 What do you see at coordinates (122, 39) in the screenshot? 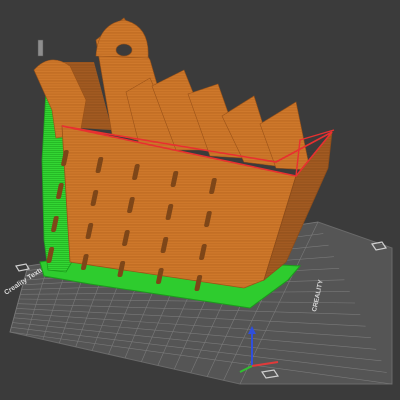
I see `model-hanging-tab` at bounding box center [122, 39].